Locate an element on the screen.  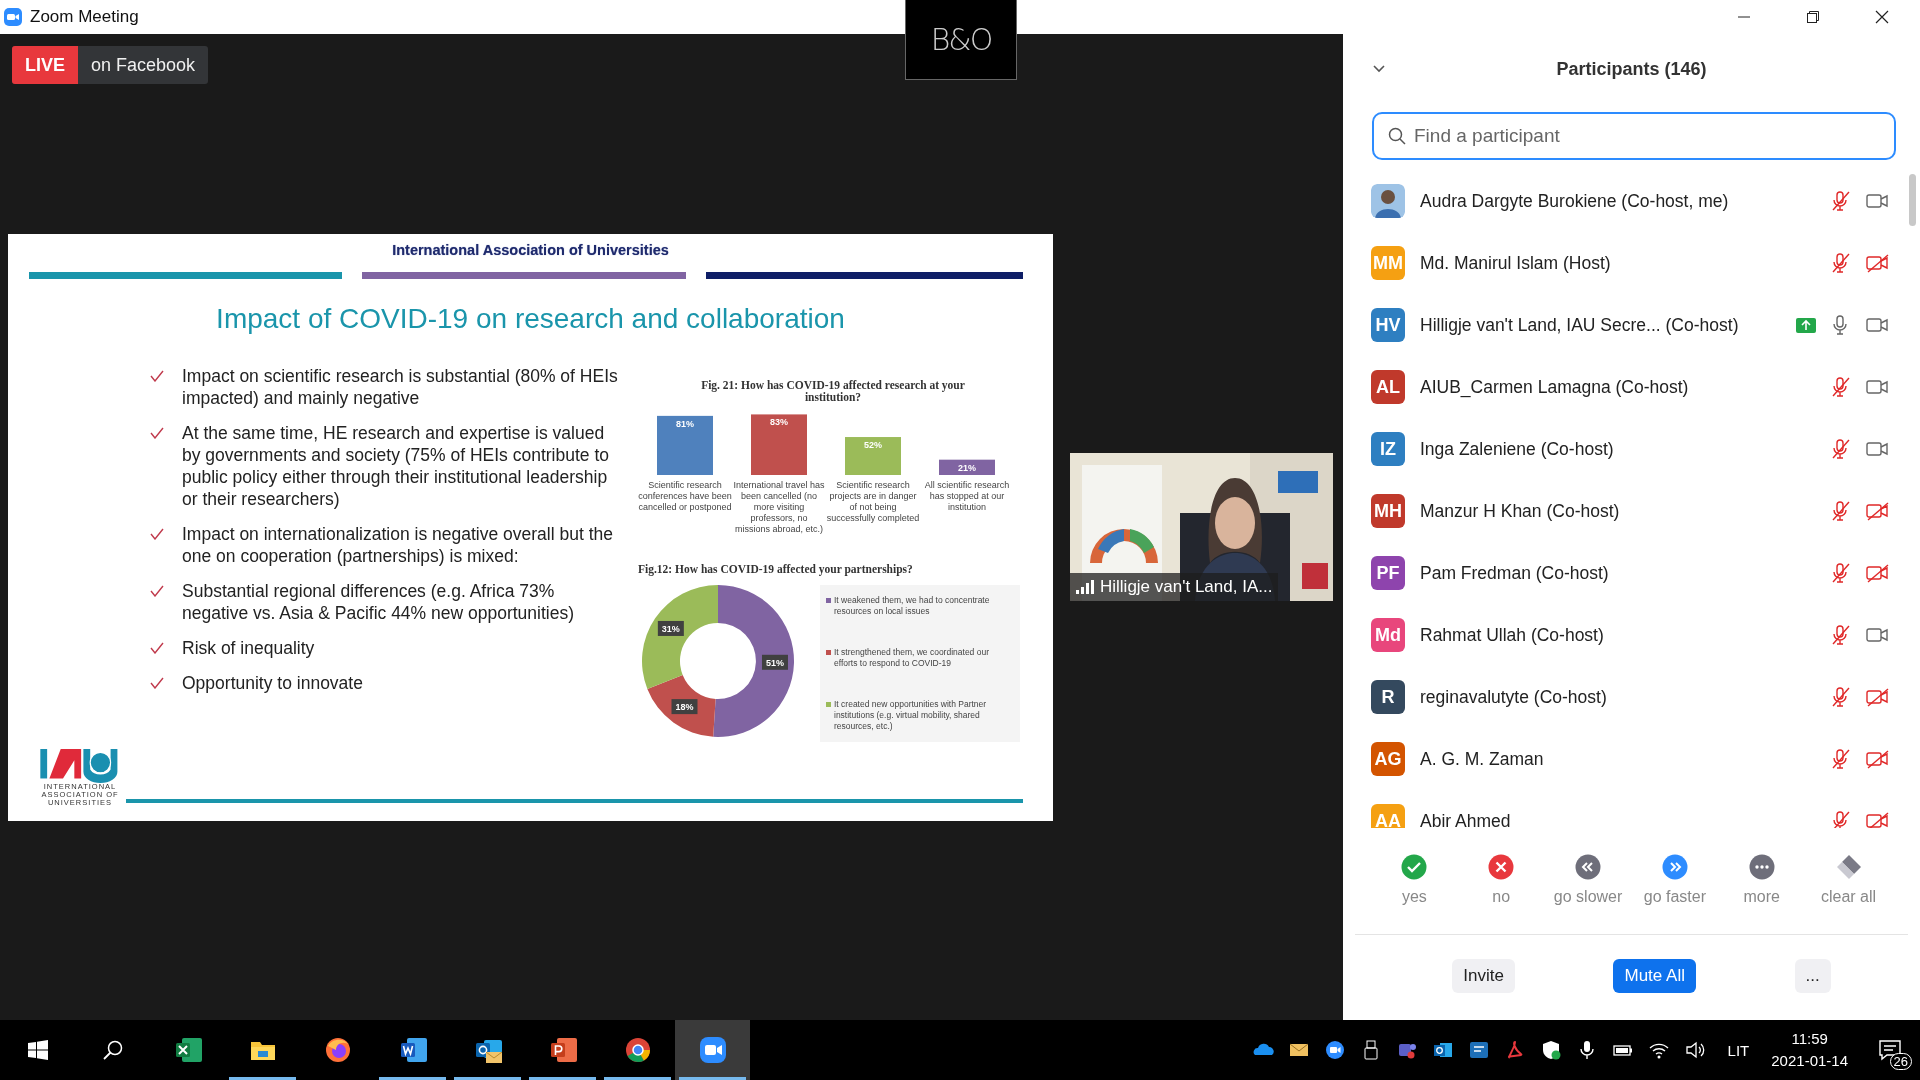
video-call-icon is located at coordinates (1334, 1050).